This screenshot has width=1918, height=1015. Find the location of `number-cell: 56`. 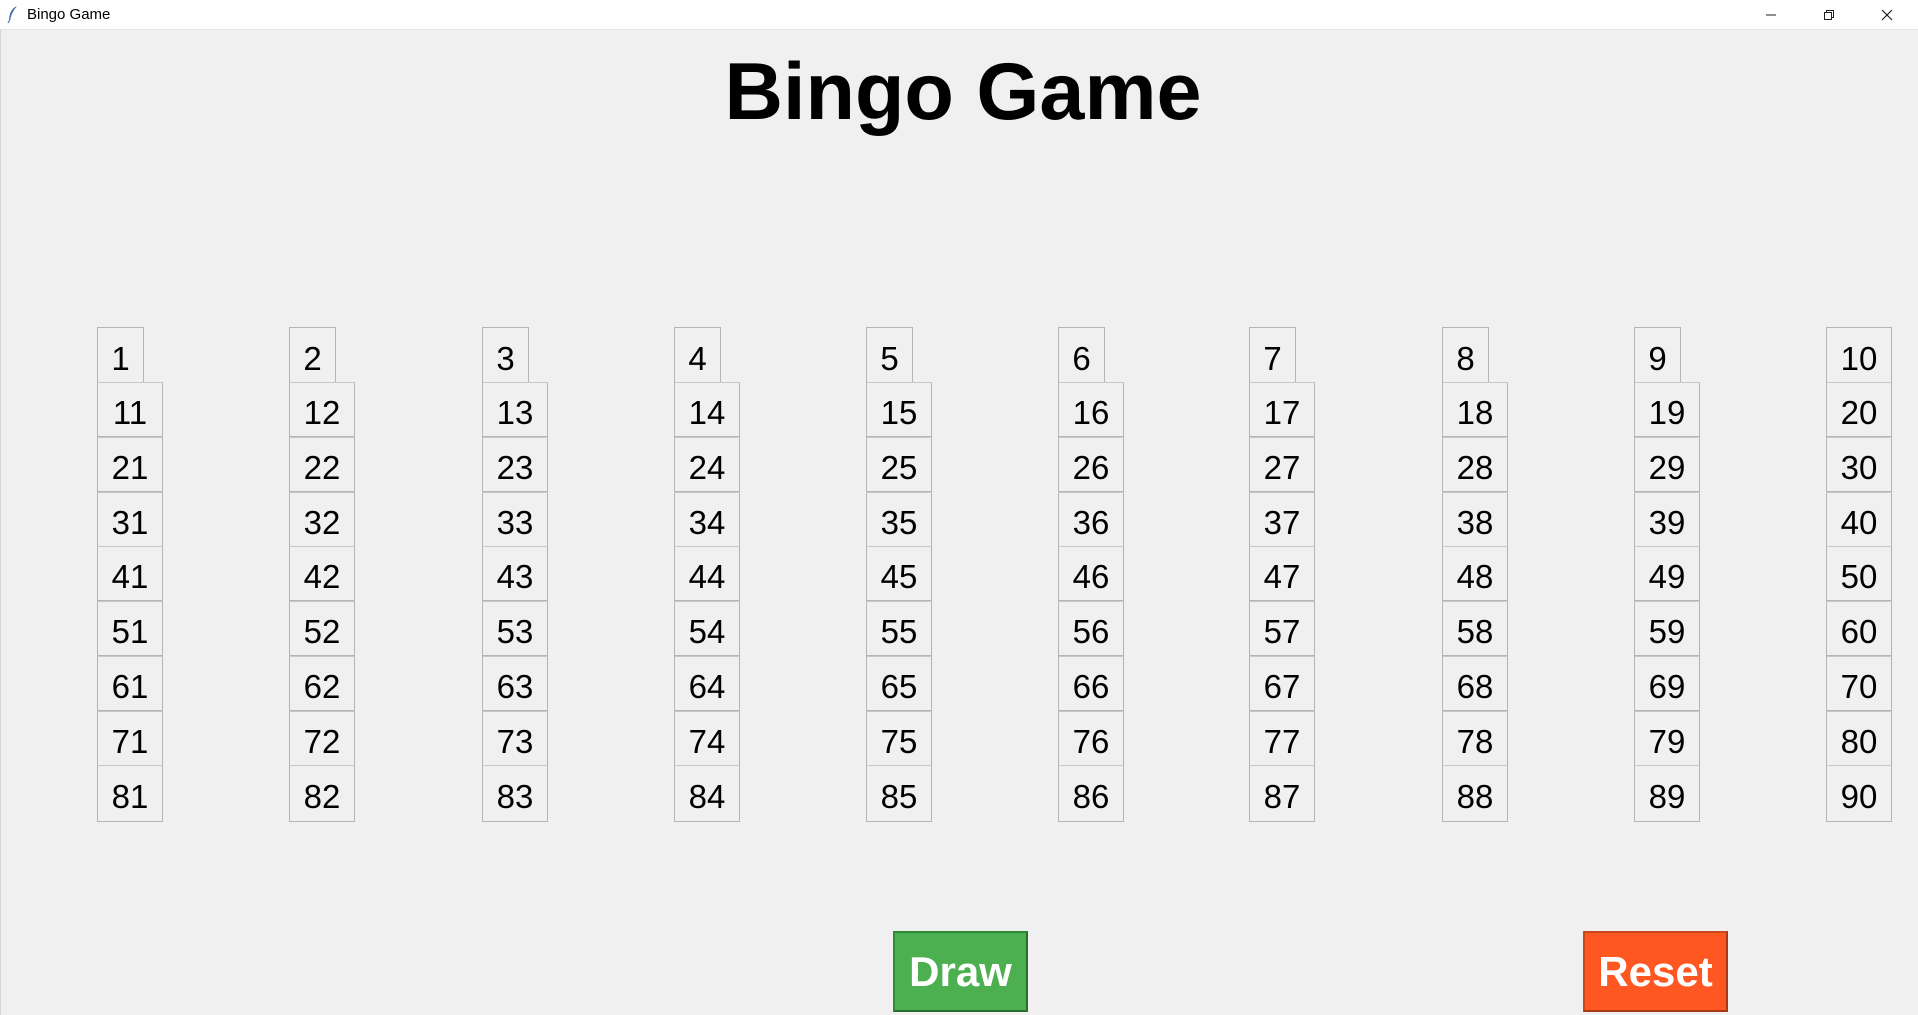

number-cell: 56 is located at coordinates (1091, 628).